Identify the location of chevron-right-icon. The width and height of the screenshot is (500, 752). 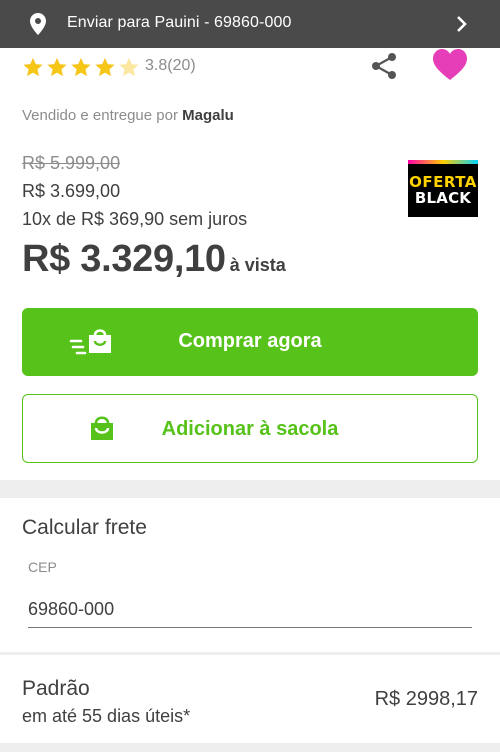
(462, 24).